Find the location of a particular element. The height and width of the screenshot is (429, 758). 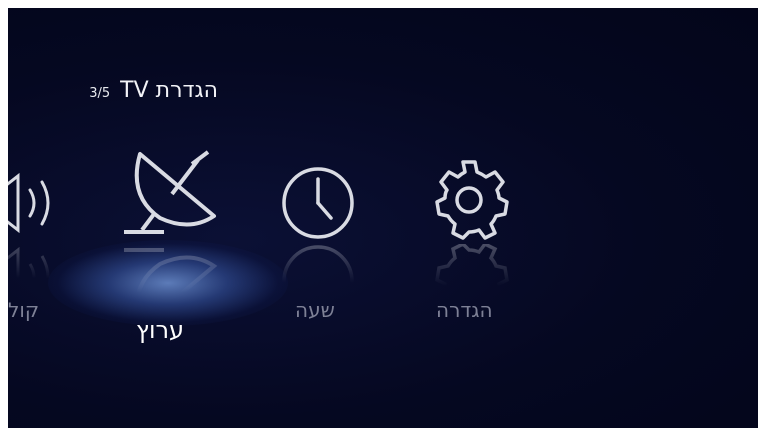

page-header: 3/5 הגדרת TV is located at coordinates (153, 90).